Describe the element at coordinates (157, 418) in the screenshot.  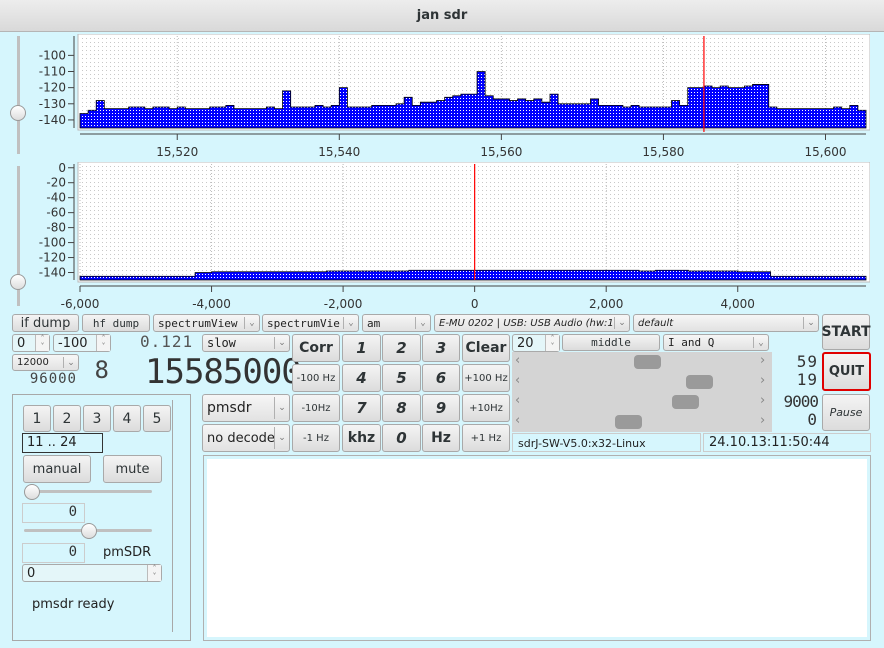
I see `band-button-5: 5` at that location.